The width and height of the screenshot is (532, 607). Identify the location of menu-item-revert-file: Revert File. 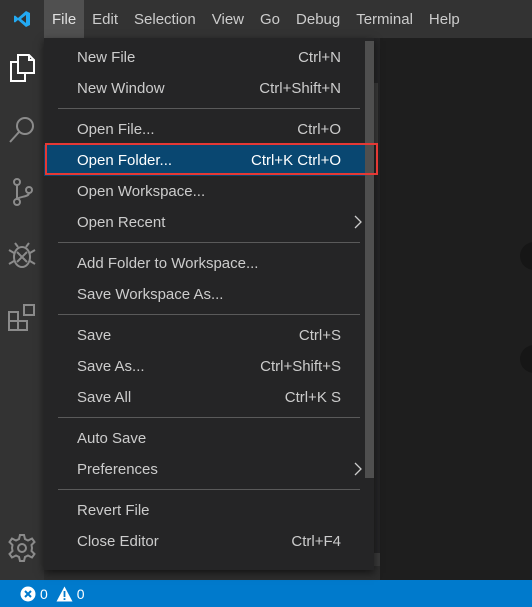
(209, 510).